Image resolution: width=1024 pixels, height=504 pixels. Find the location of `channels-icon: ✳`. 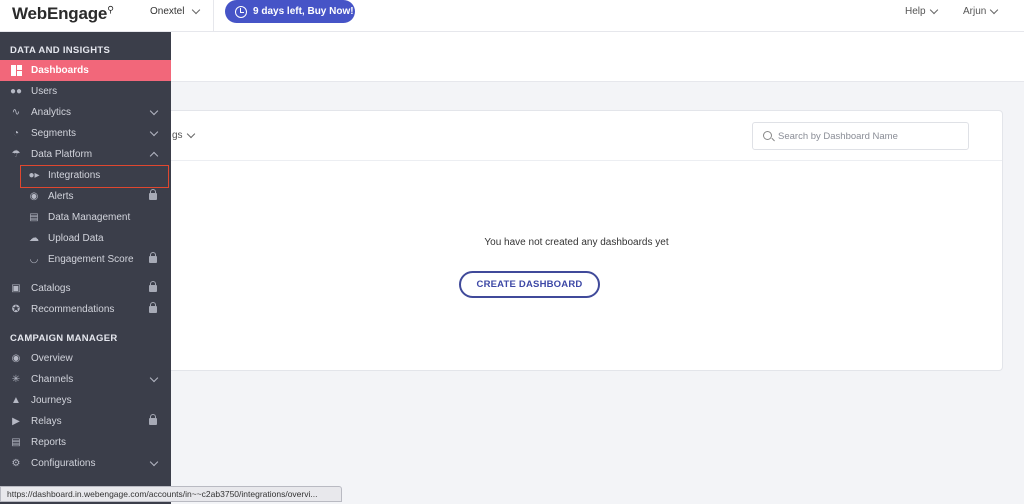

channels-icon: ✳ is located at coordinates (16, 379).